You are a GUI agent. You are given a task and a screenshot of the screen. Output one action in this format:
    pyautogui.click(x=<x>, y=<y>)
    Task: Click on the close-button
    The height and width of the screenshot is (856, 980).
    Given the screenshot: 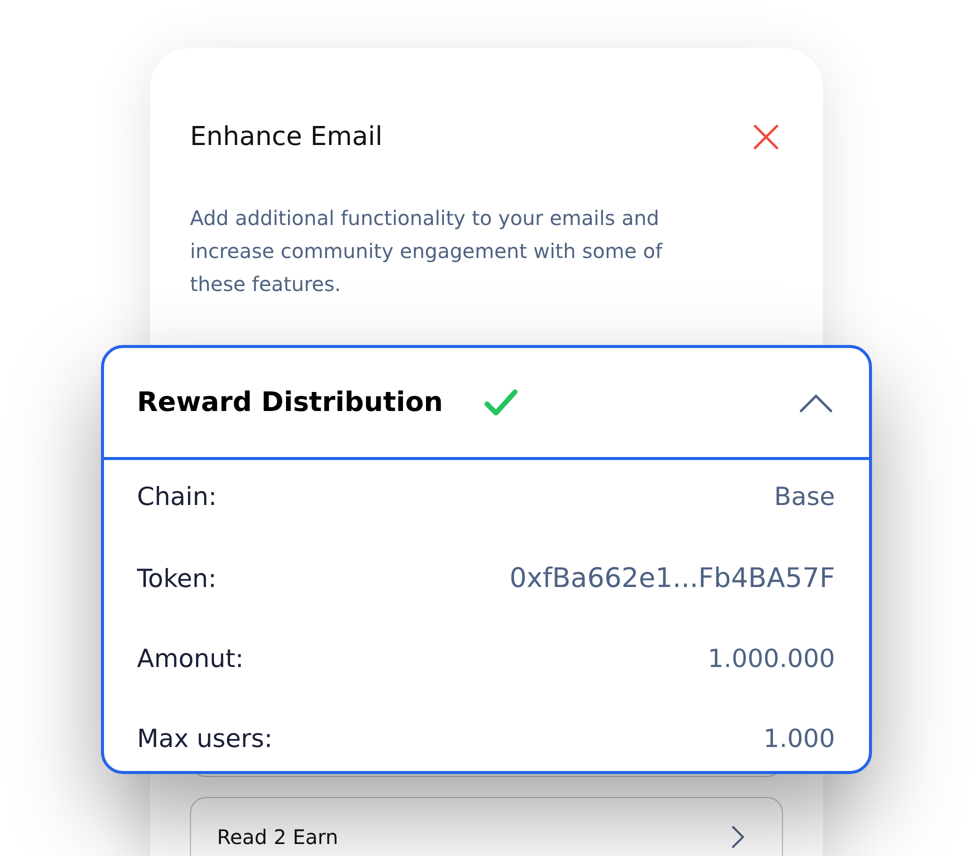 What is the action you would take?
    pyautogui.click(x=766, y=137)
    